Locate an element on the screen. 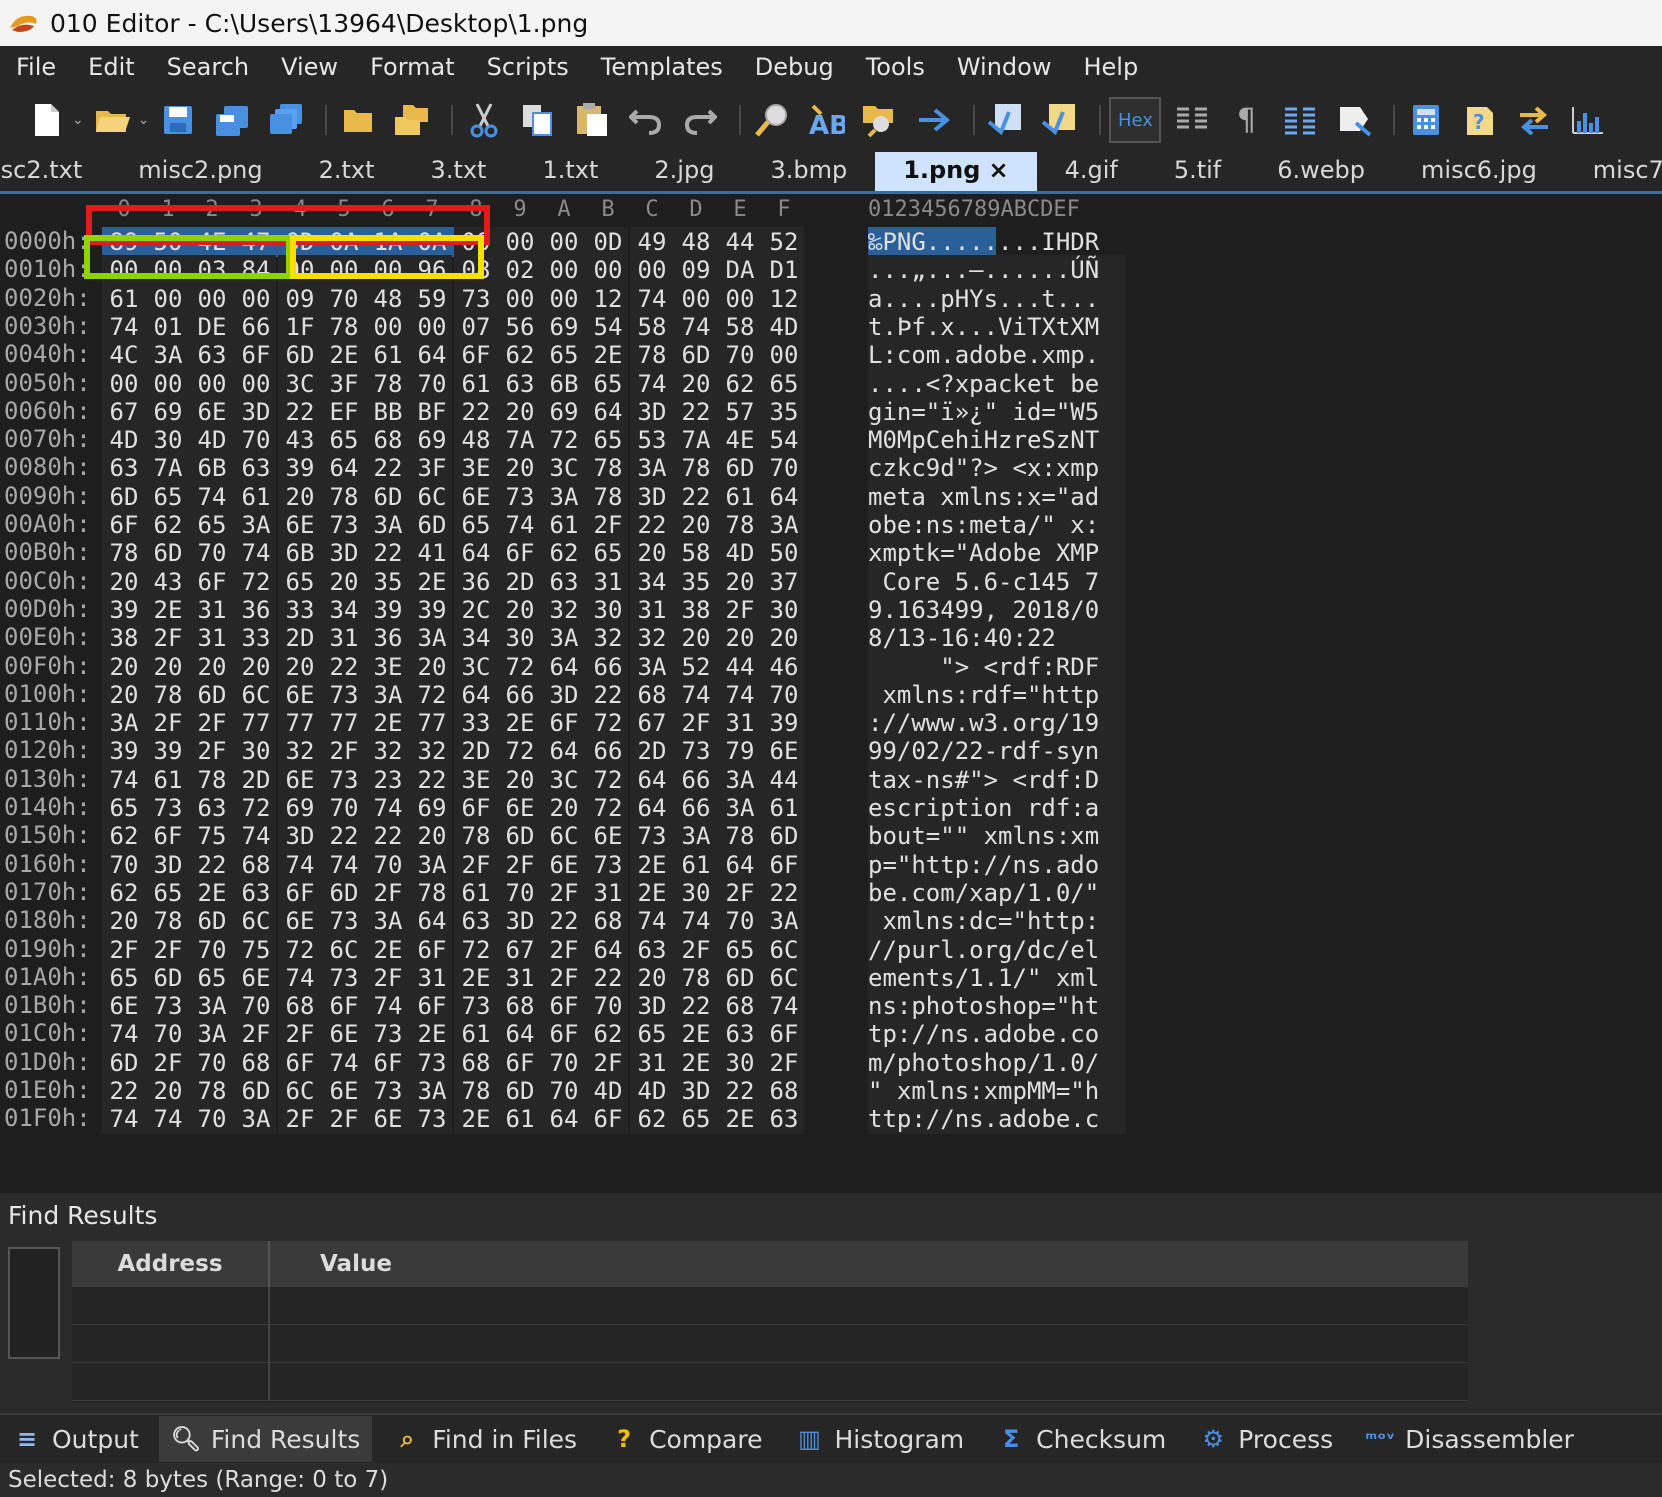 This screenshot has height=1497, width=1662. save-all-icon is located at coordinates (286, 120).